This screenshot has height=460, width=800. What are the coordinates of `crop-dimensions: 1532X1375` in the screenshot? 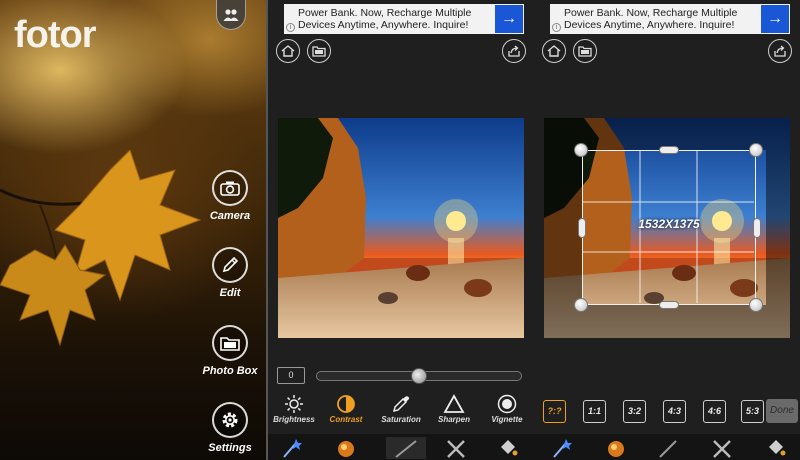 It's located at (669, 224).